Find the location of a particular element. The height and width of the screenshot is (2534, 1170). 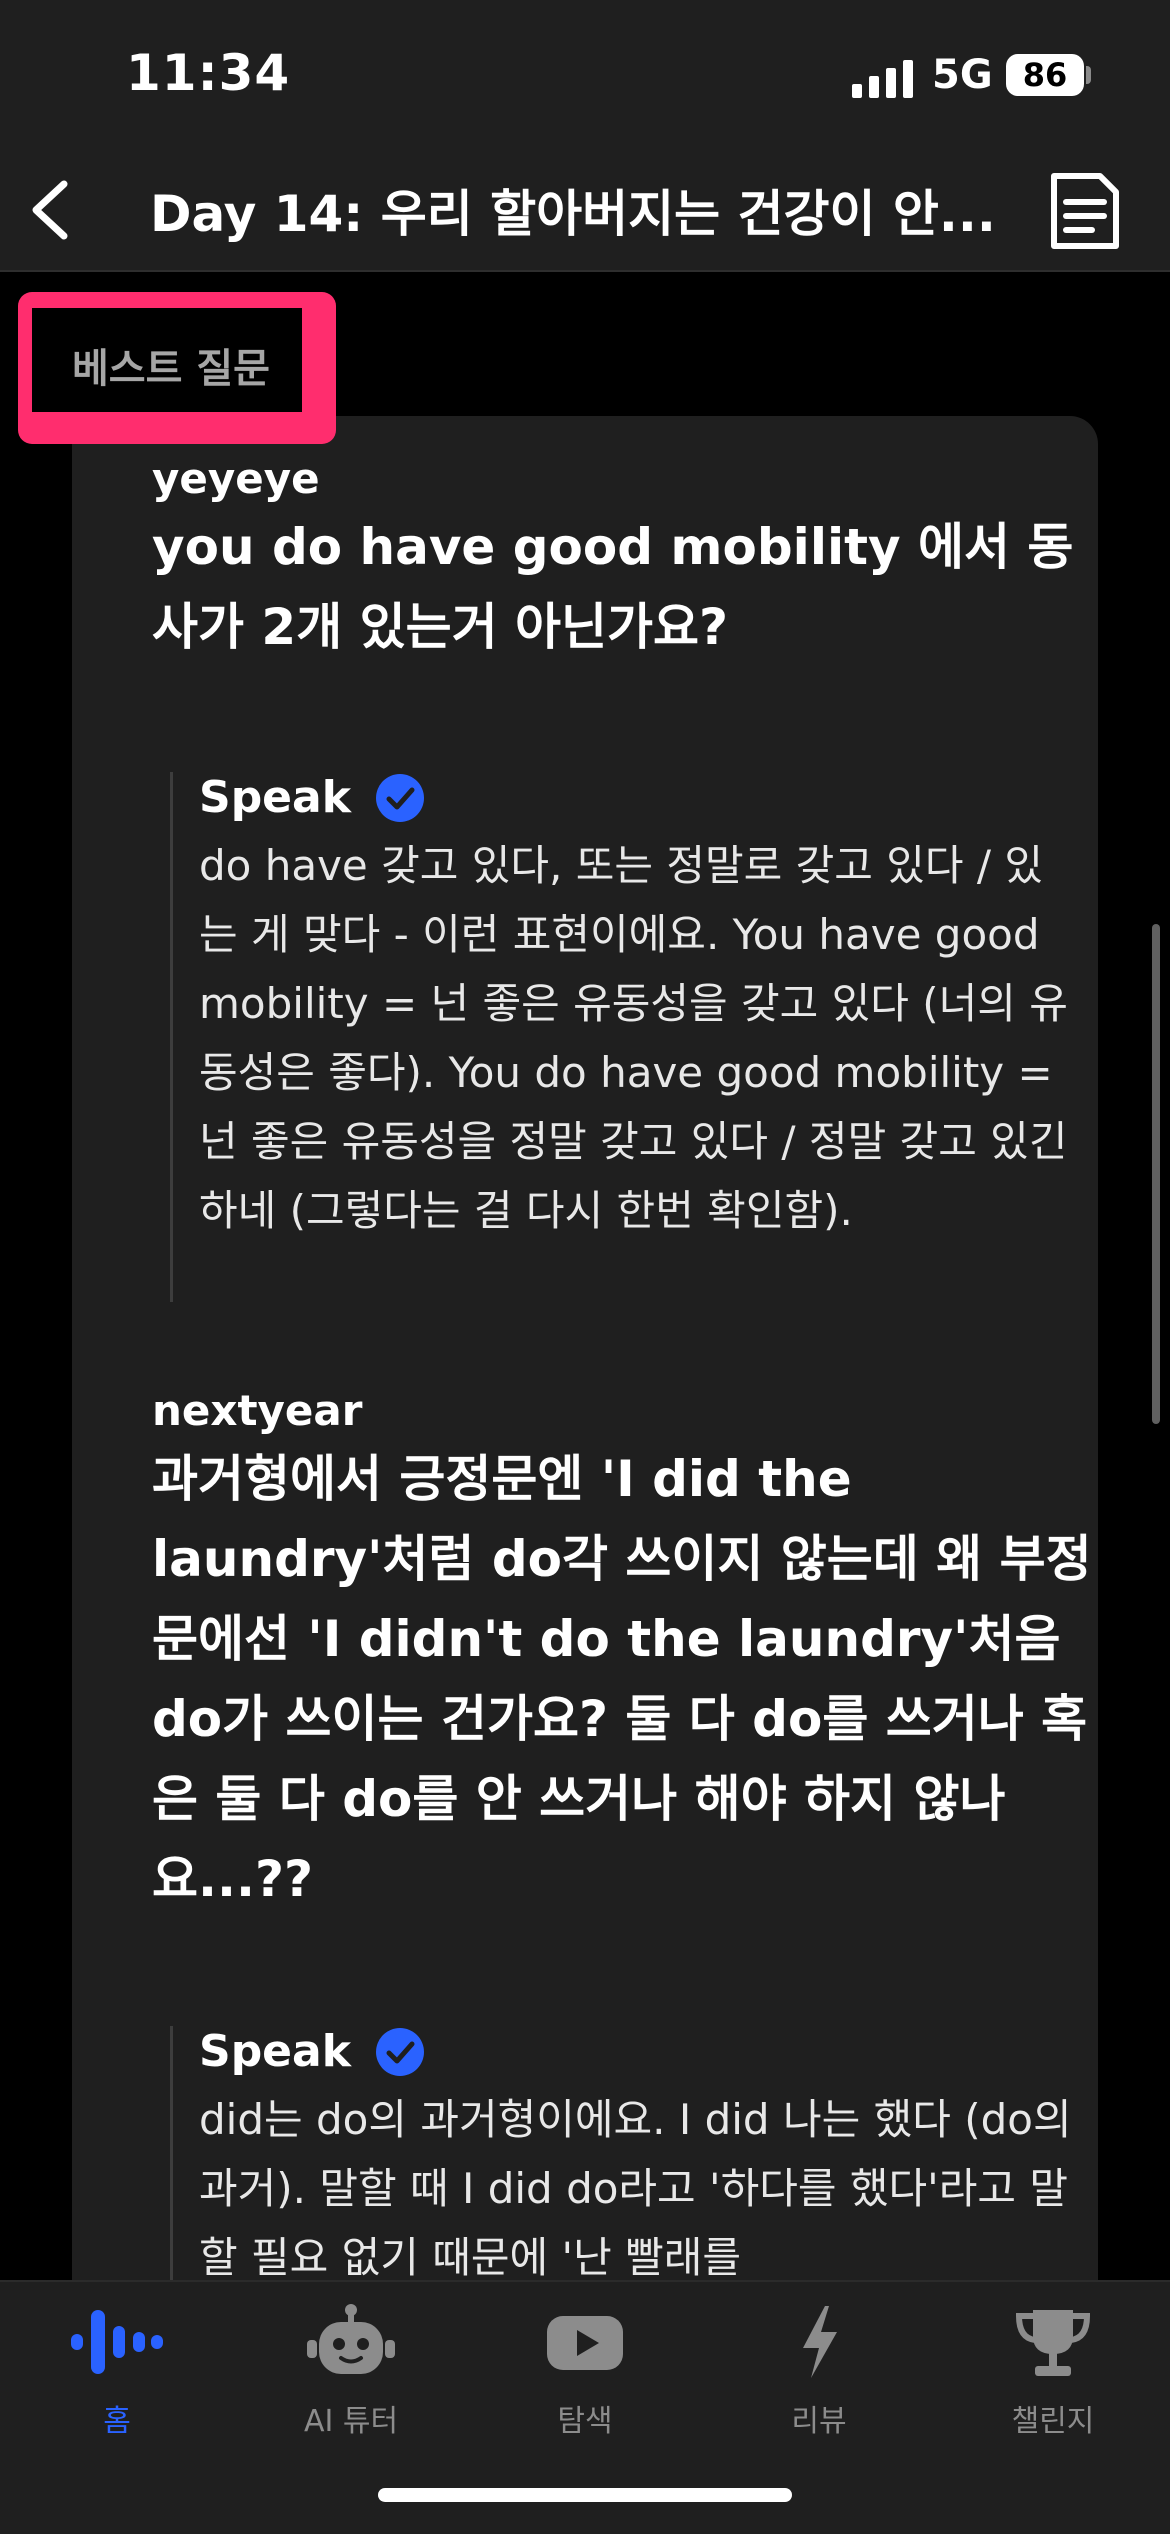

section-tag-label: 베스트 질문 is located at coordinates (171, 369).